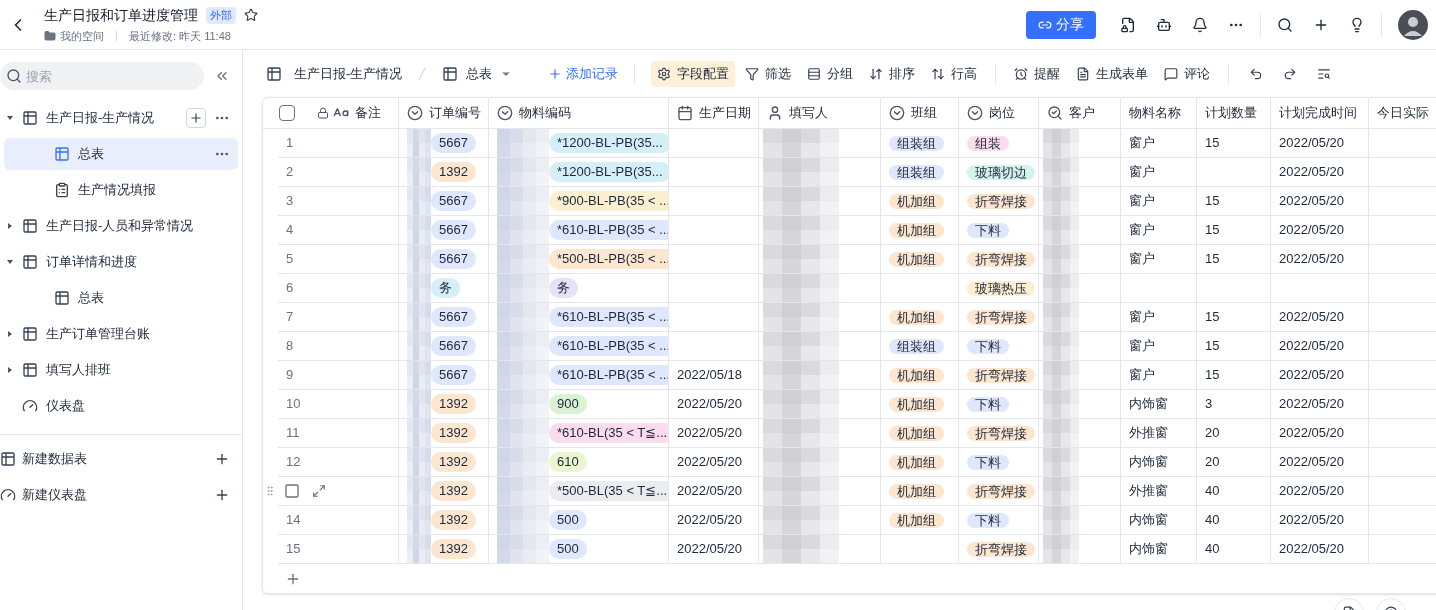  What do you see at coordinates (830, 73) in the screenshot?
I see `toolbar-button: 分组` at bounding box center [830, 73].